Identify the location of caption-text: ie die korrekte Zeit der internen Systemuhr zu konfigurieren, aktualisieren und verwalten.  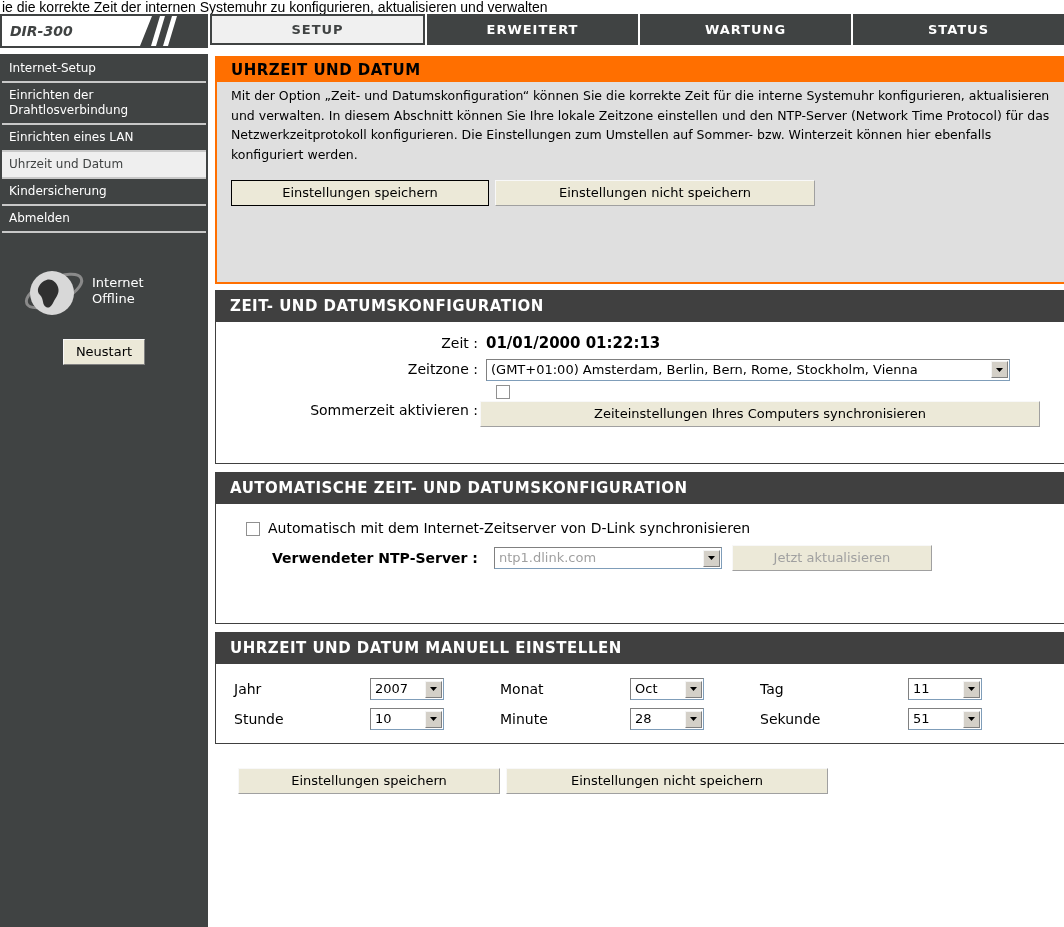
(274, 7).